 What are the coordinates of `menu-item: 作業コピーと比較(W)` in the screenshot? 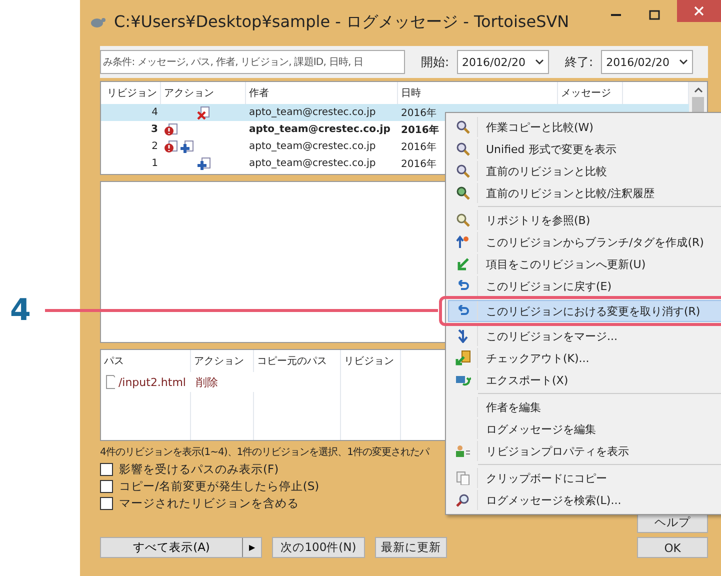 It's located at (584, 127).